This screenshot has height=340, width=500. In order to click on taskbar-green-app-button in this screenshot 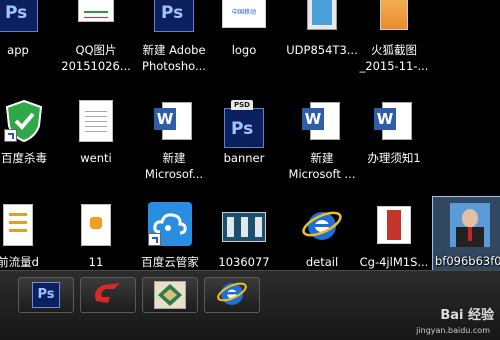, I will do `click(170, 295)`.